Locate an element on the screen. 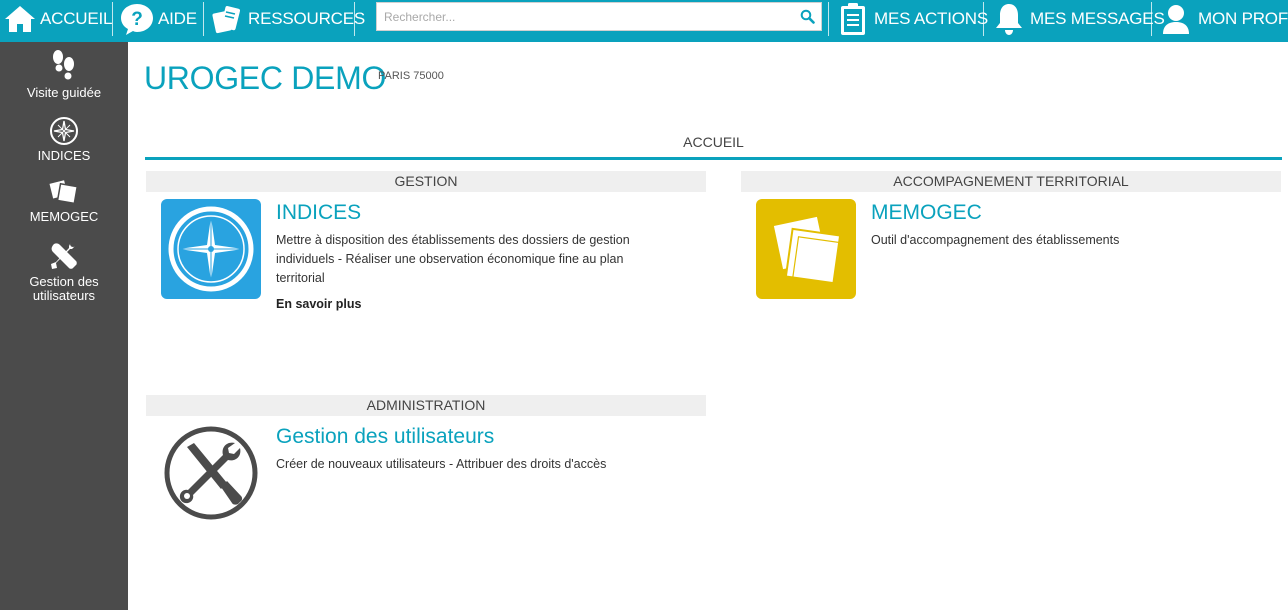 This screenshot has width=1288, height=610. search-input is located at coordinates (582, 16).